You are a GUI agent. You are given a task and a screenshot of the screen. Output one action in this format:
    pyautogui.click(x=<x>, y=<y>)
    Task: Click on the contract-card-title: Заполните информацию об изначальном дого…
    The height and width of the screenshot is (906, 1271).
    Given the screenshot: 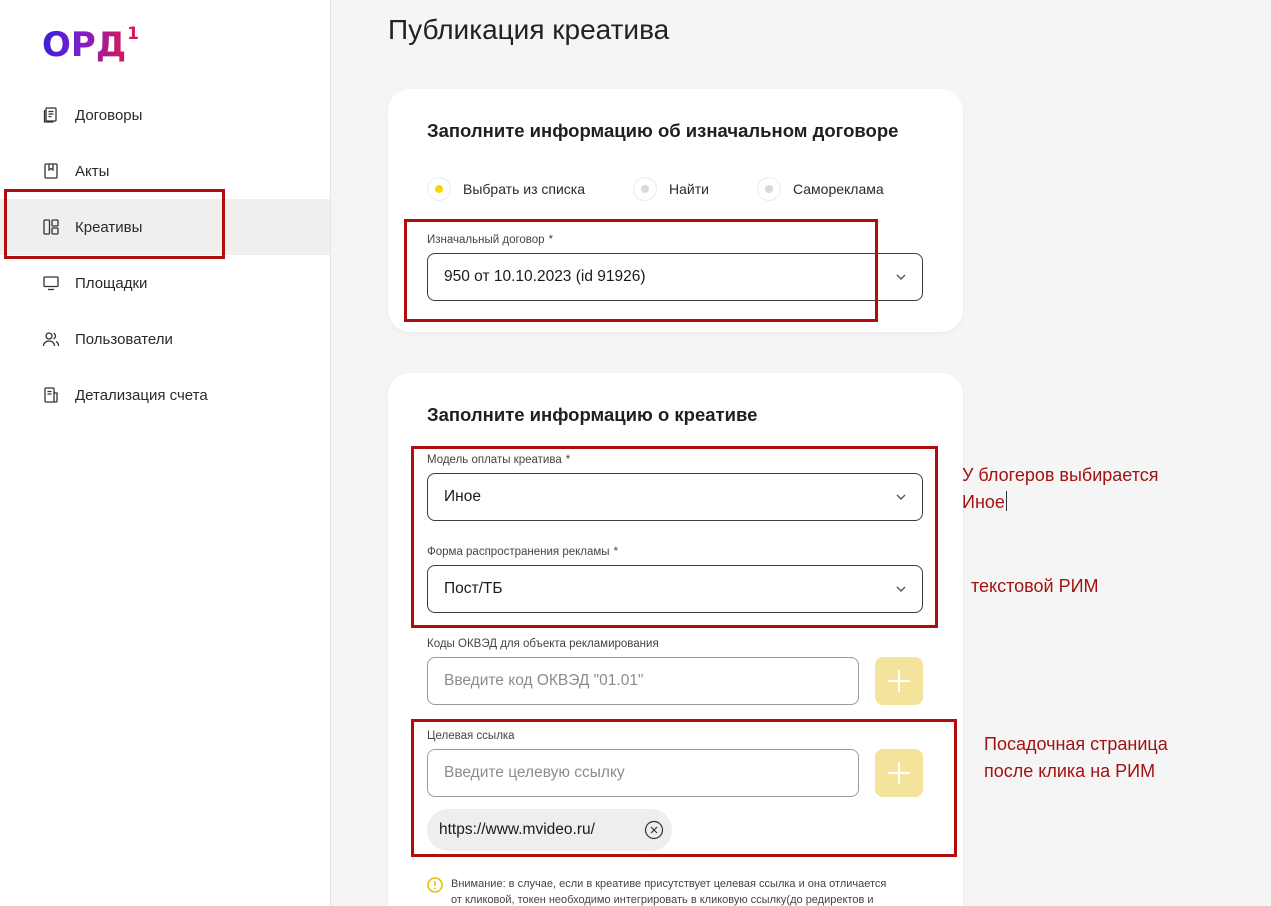 What is the action you would take?
    pyautogui.click(x=663, y=130)
    